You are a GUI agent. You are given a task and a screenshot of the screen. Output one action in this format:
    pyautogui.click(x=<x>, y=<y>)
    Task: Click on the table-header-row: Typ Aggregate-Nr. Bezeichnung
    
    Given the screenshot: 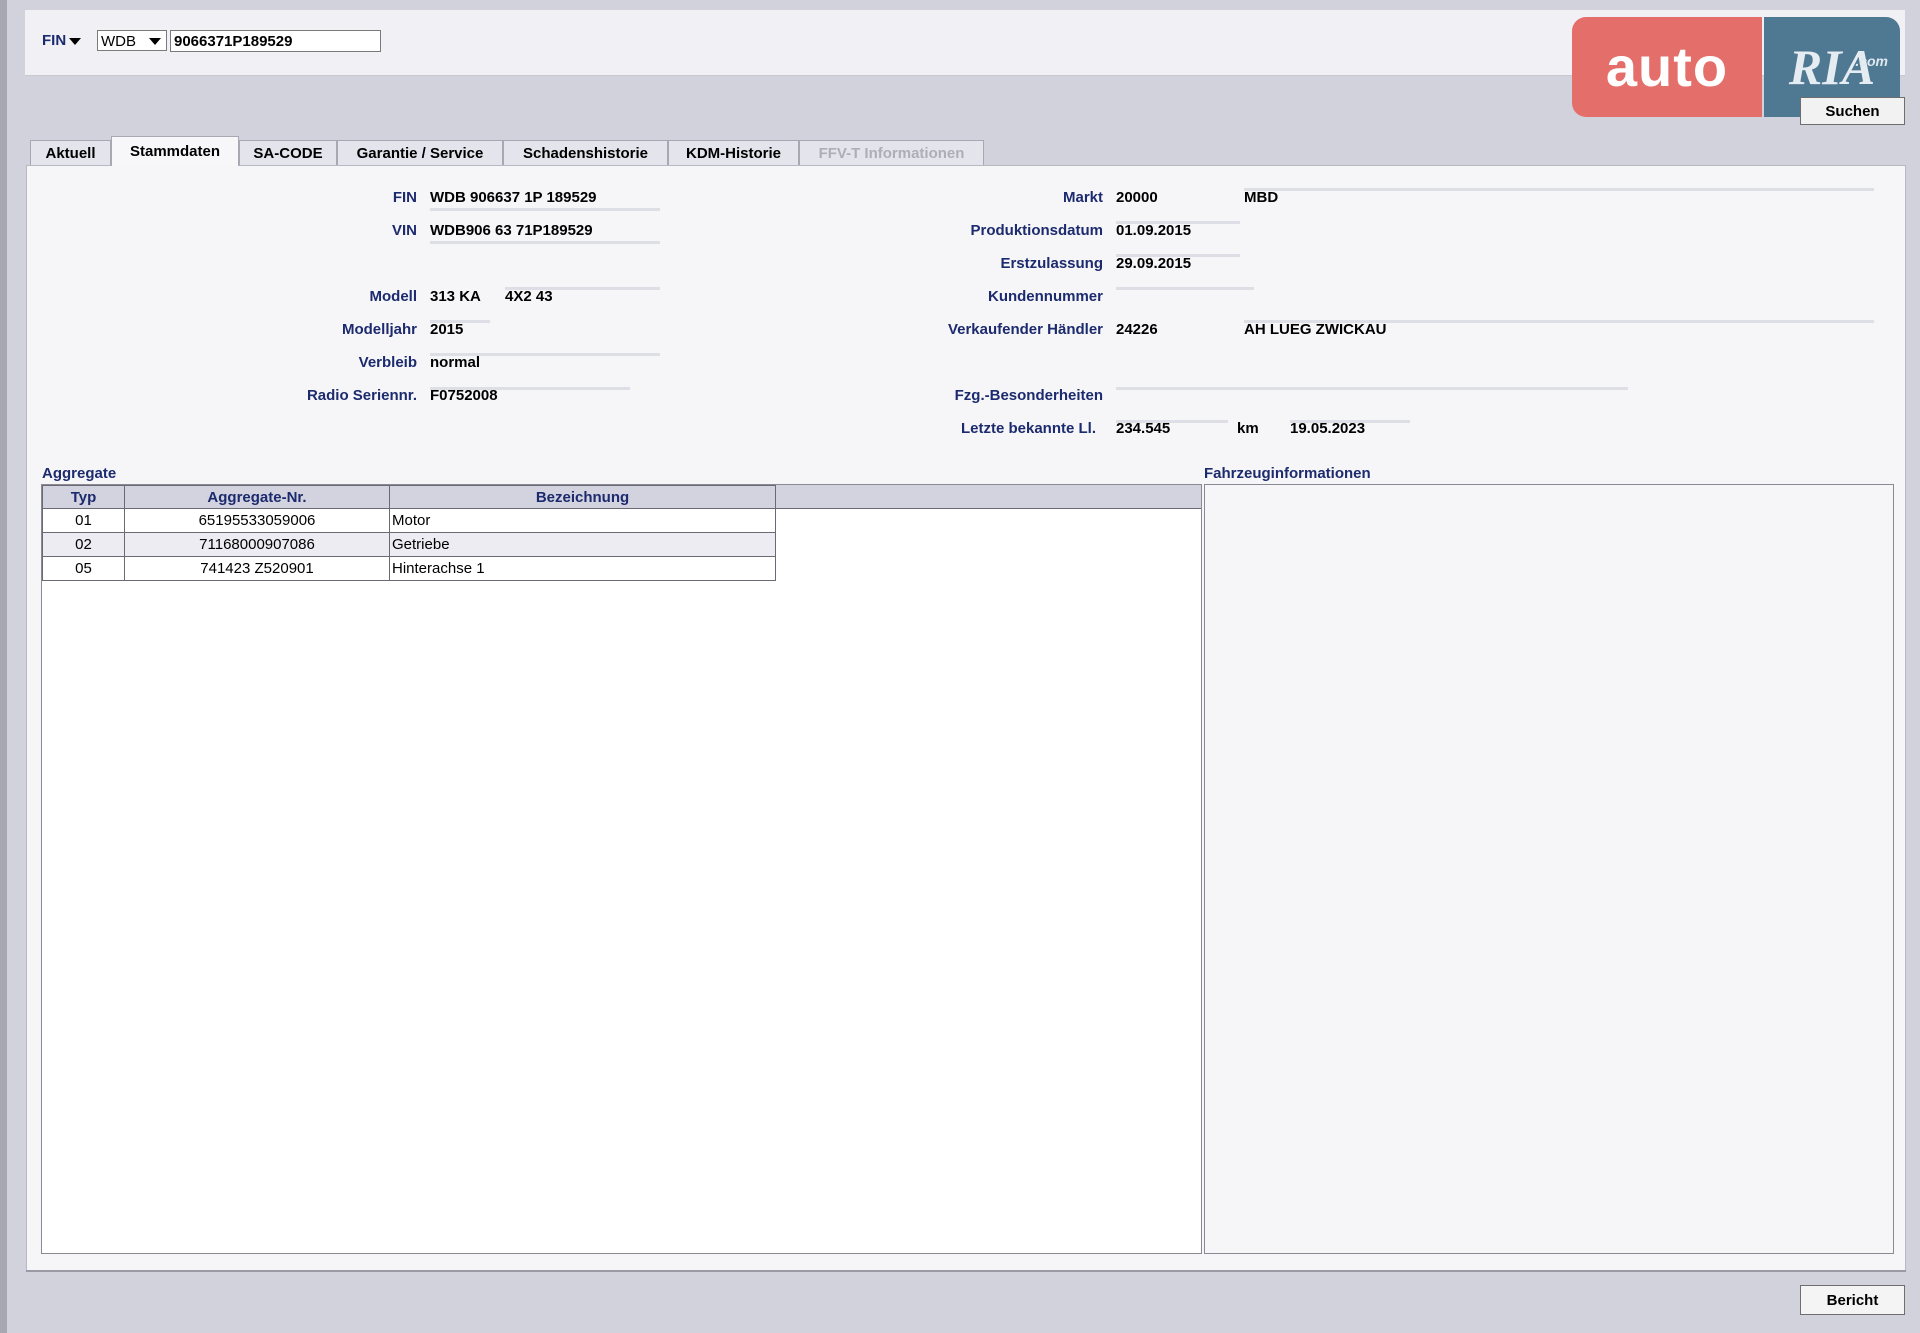 What is the action you would take?
    pyautogui.click(x=409, y=497)
    